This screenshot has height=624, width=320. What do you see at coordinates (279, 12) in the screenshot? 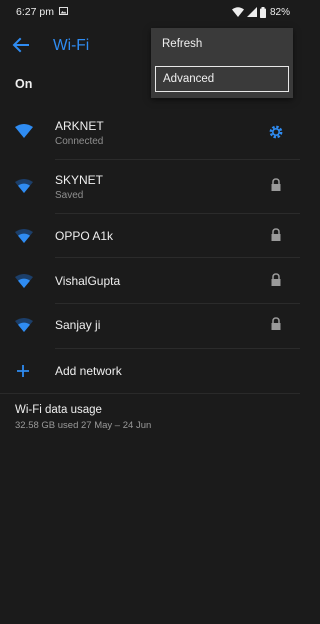
I see `battery-percent: 82%` at bounding box center [279, 12].